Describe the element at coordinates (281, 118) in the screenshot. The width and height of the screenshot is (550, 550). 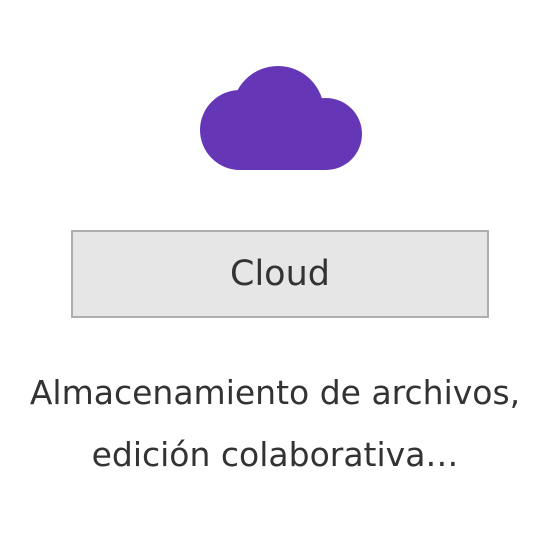
I see `cloud-icon` at that location.